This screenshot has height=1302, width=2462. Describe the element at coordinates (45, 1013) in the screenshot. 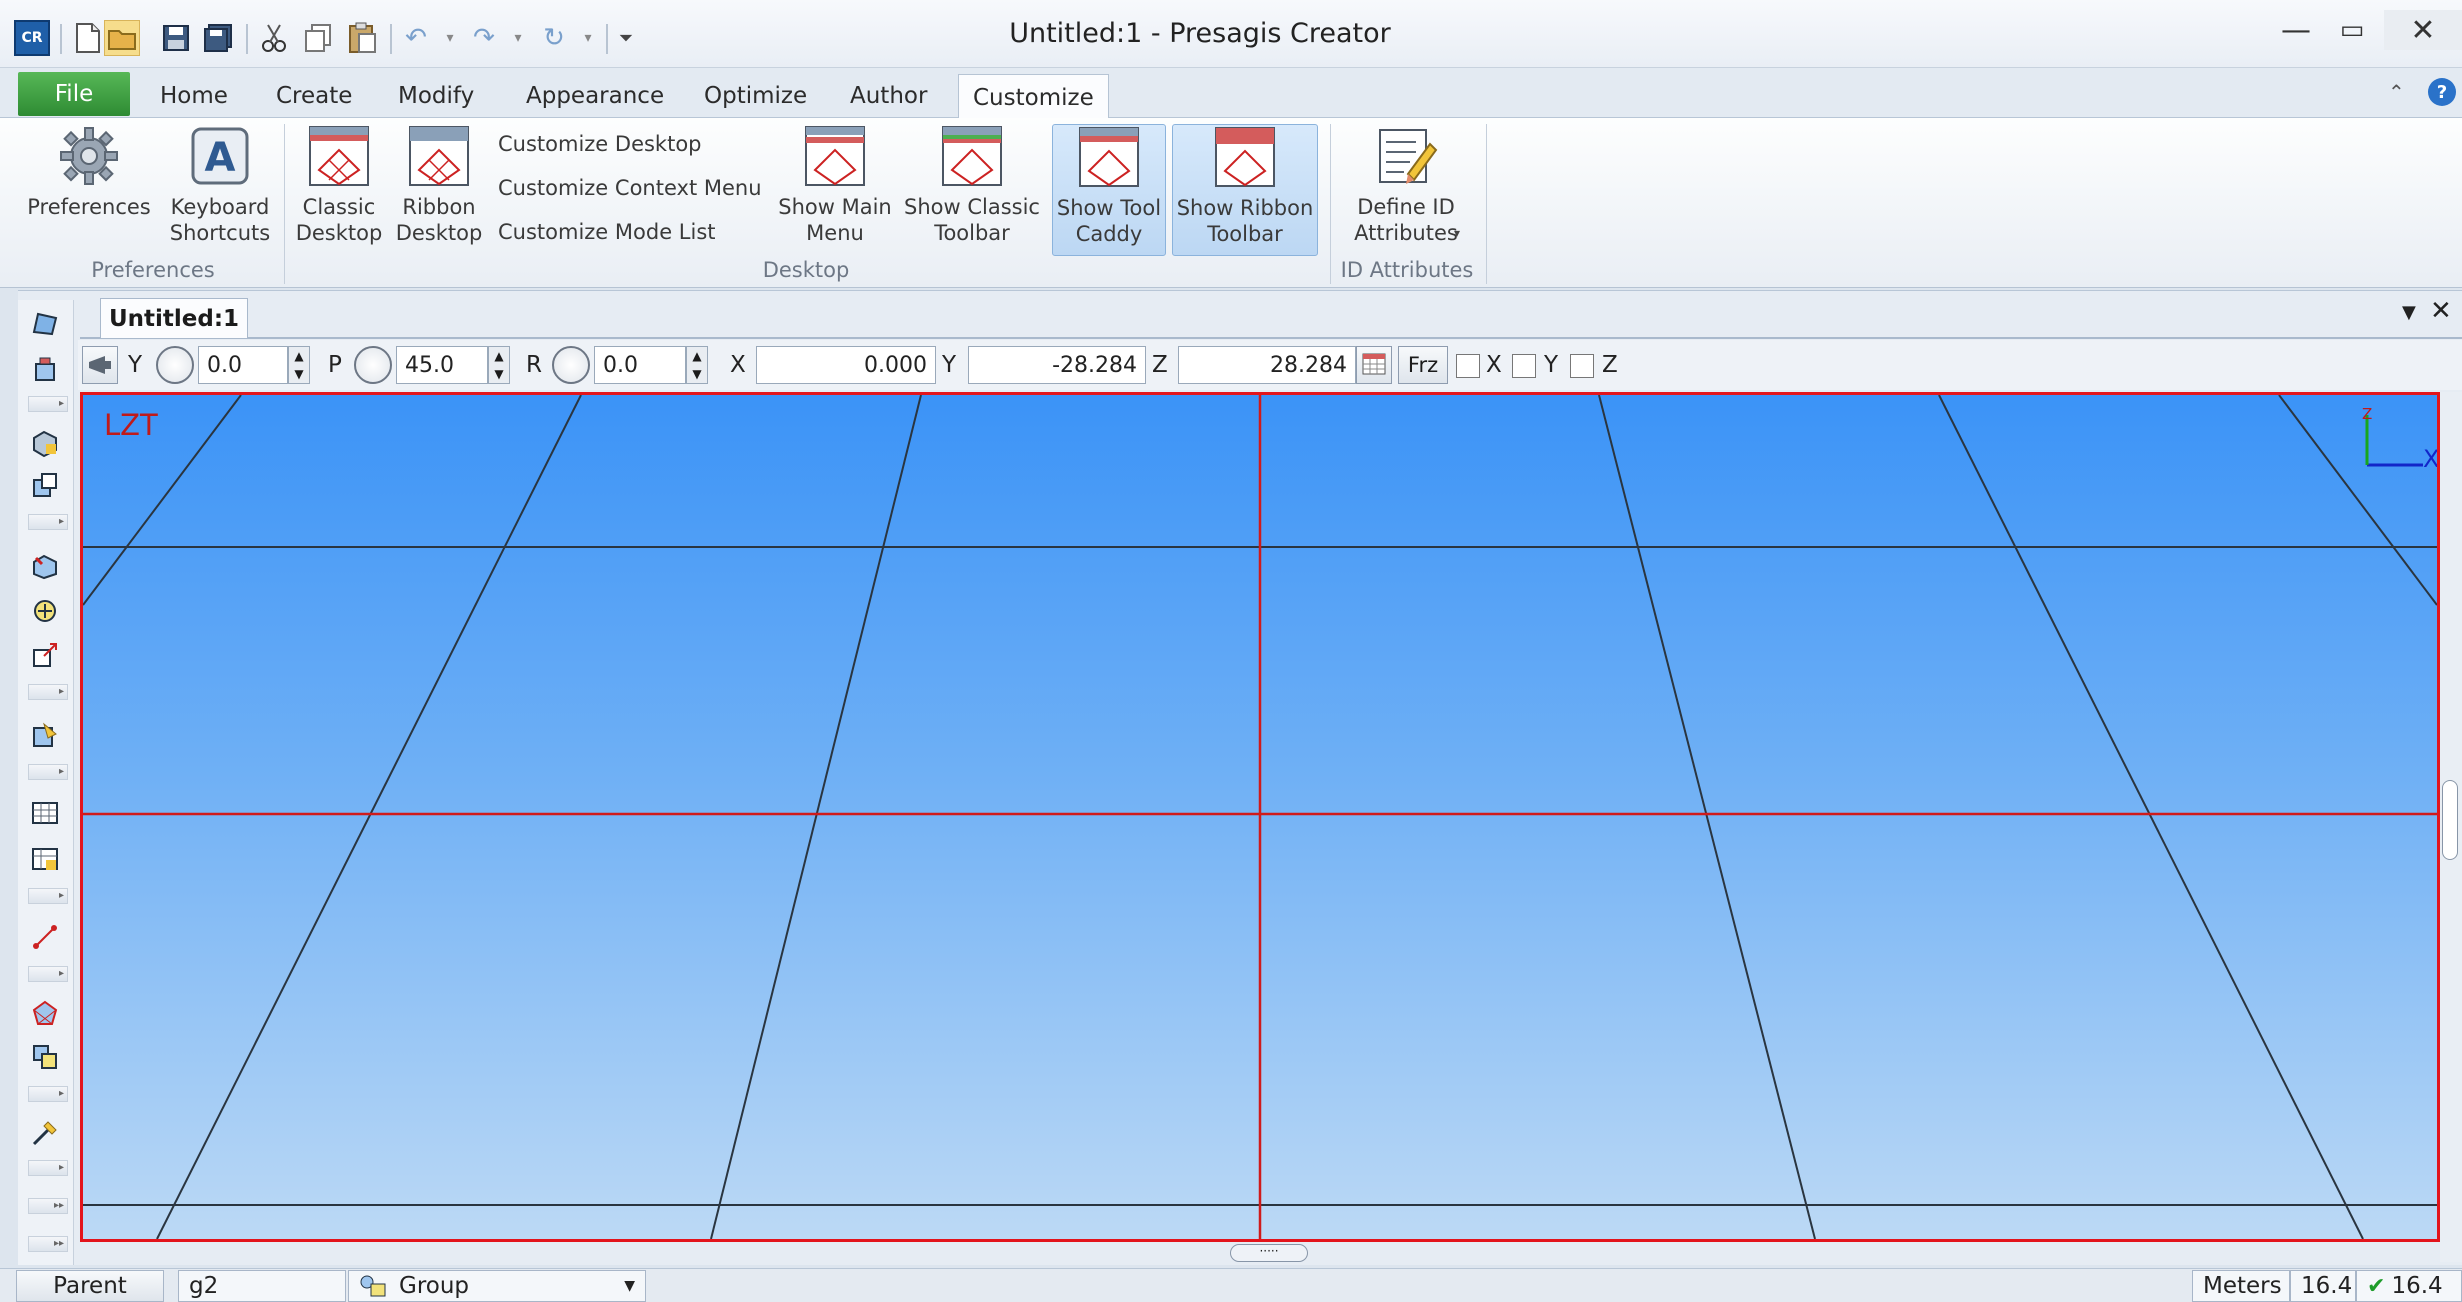

I see `mesh-tool-icon` at that location.